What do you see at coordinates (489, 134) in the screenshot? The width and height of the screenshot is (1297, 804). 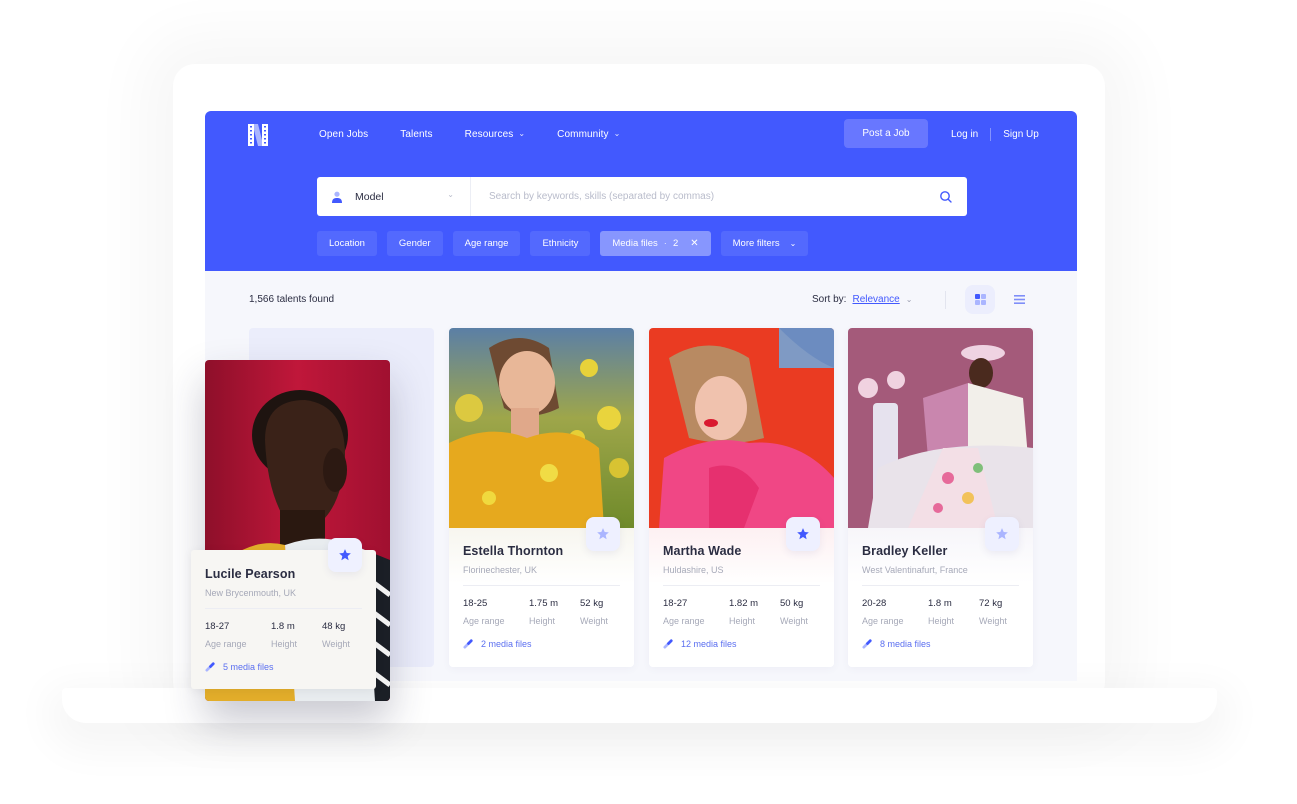 I see `nav-label: Resources` at bounding box center [489, 134].